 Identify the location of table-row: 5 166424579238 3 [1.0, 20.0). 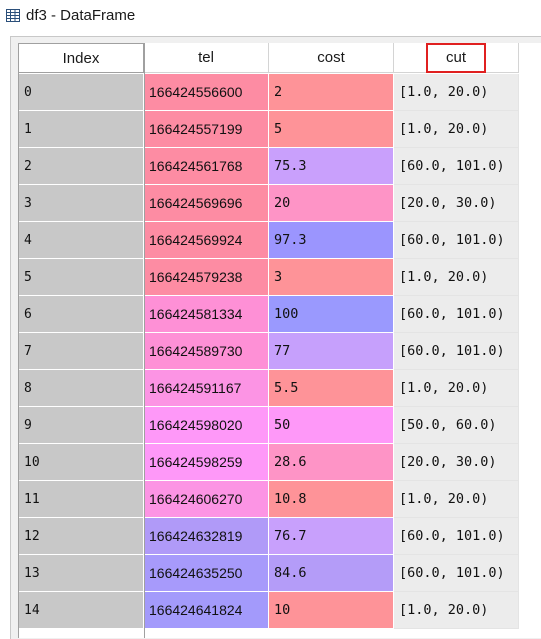
(269, 277).